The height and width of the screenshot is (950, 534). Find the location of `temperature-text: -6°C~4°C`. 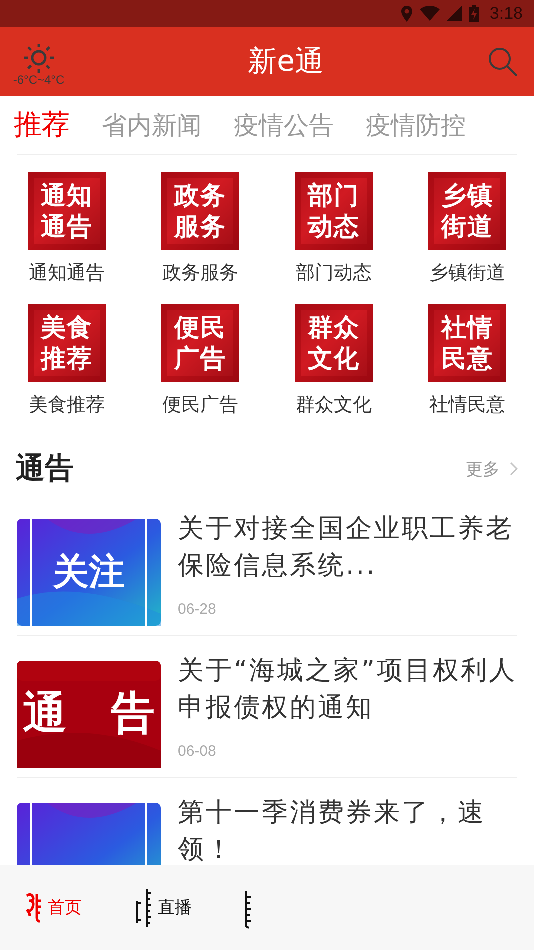

temperature-text: -6°C~4°C is located at coordinates (39, 80).